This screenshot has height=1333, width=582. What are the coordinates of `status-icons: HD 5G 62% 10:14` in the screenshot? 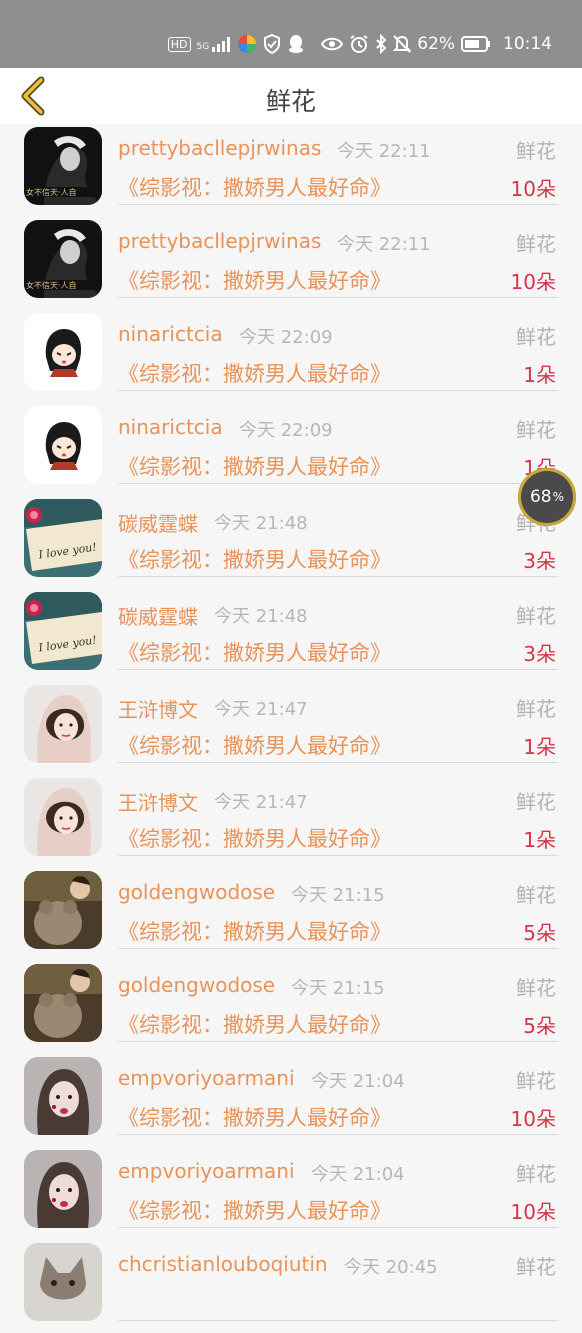 It's located at (359, 44).